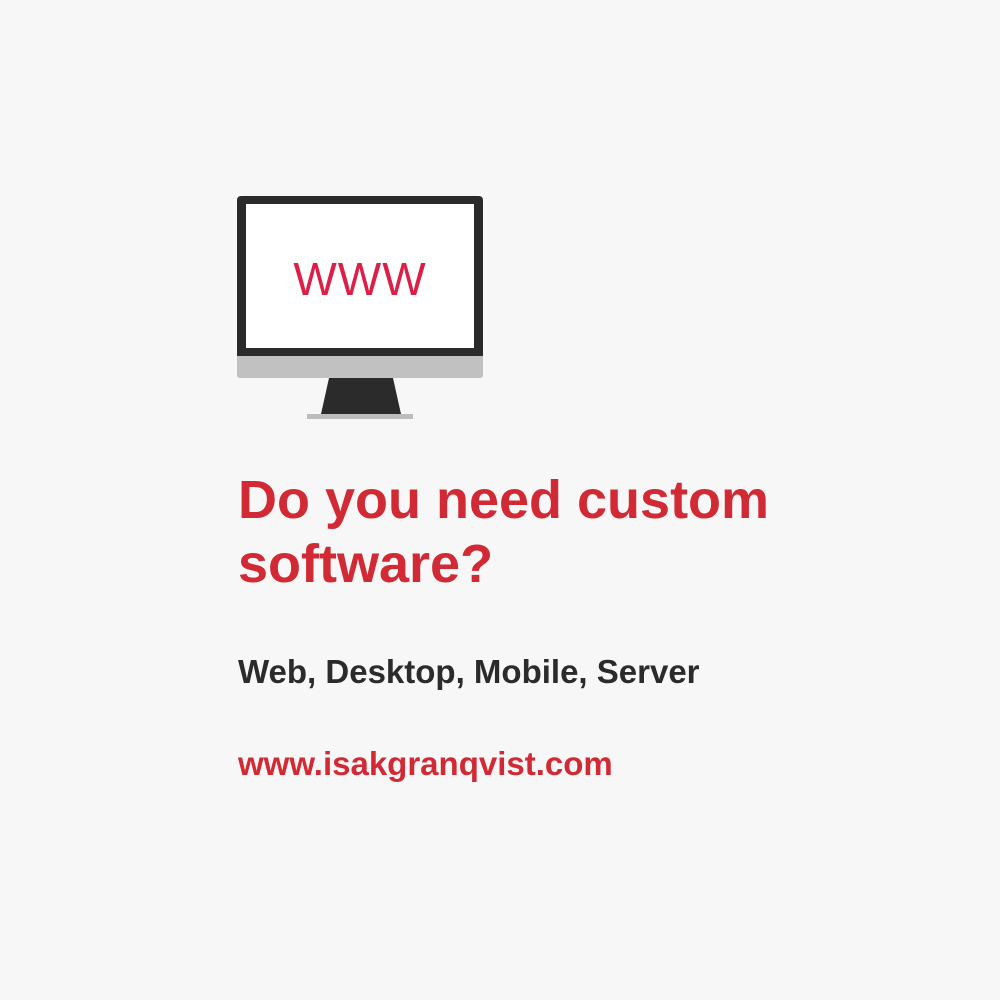 The width and height of the screenshot is (1000, 1000). What do you see at coordinates (360, 416) in the screenshot?
I see `monitor-base` at bounding box center [360, 416].